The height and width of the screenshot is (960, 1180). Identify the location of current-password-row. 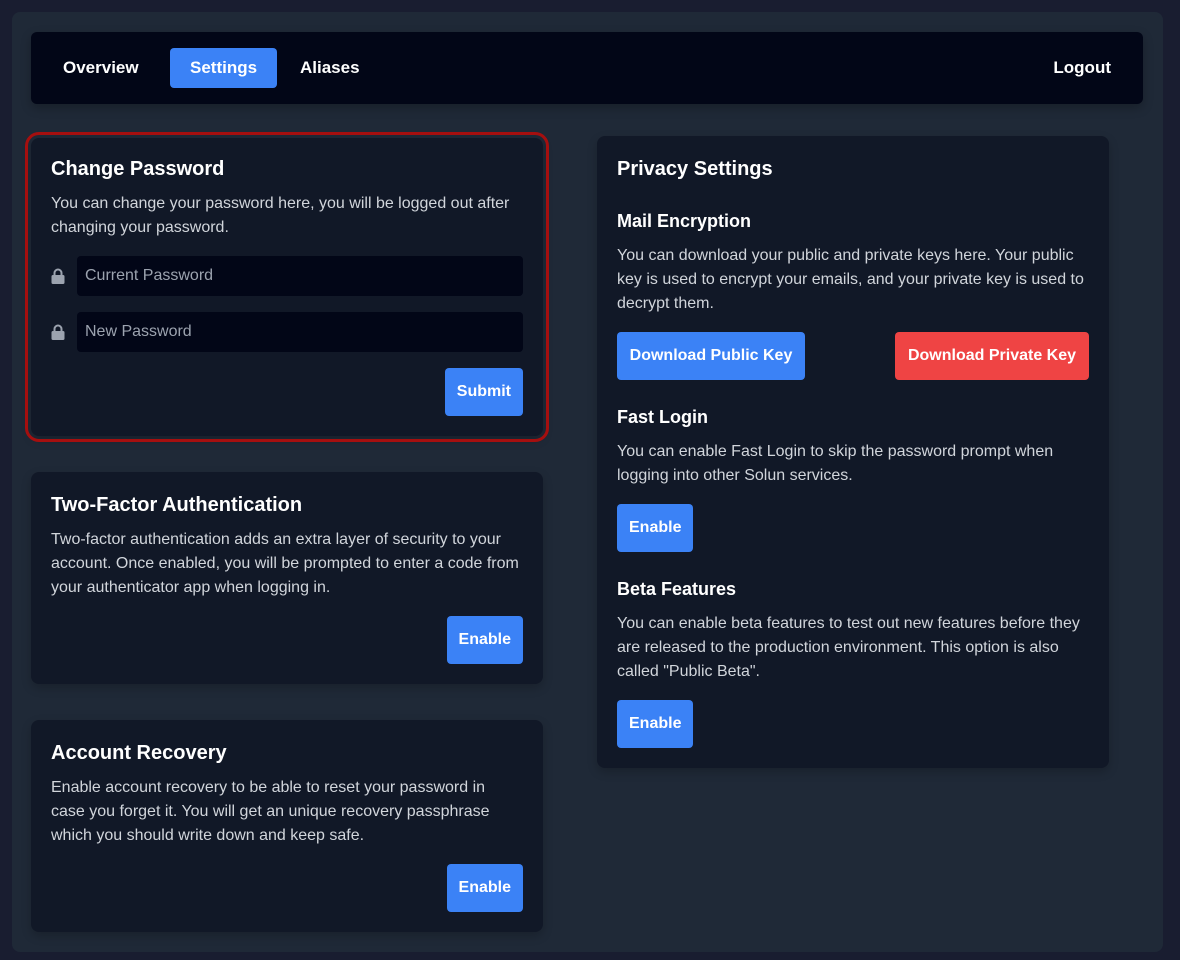
(287, 276).